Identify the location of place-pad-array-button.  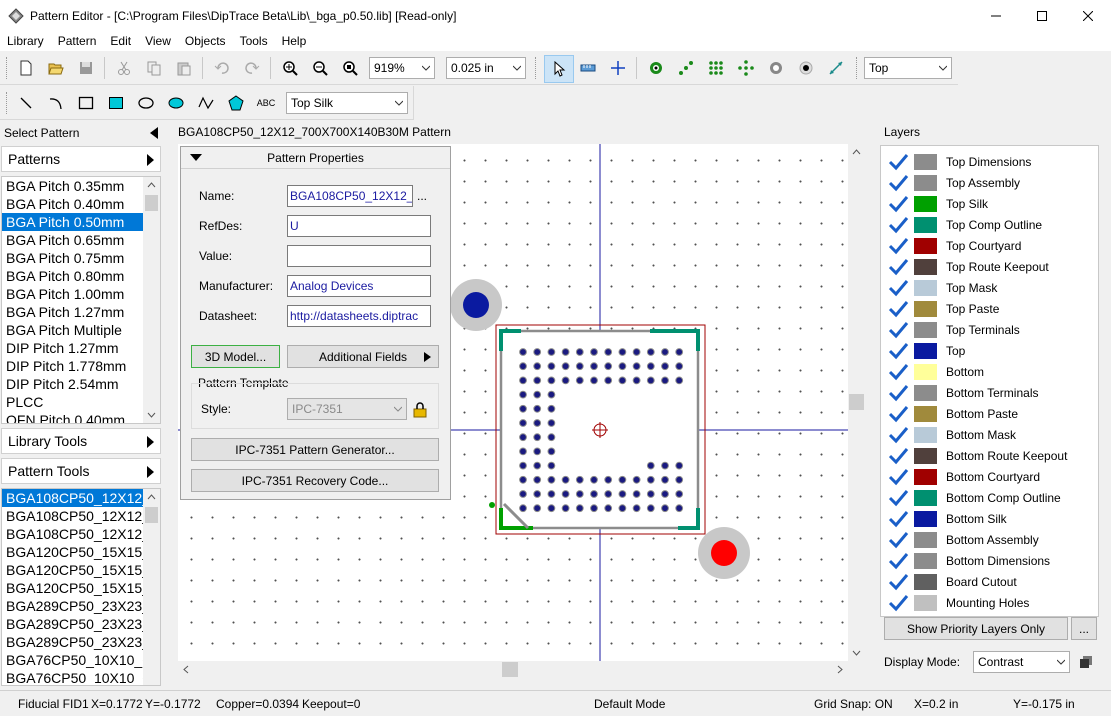
(686, 68).